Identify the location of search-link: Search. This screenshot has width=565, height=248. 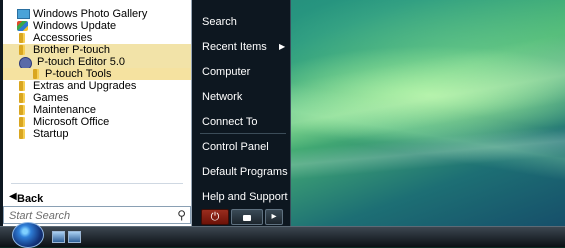
(219, 22).